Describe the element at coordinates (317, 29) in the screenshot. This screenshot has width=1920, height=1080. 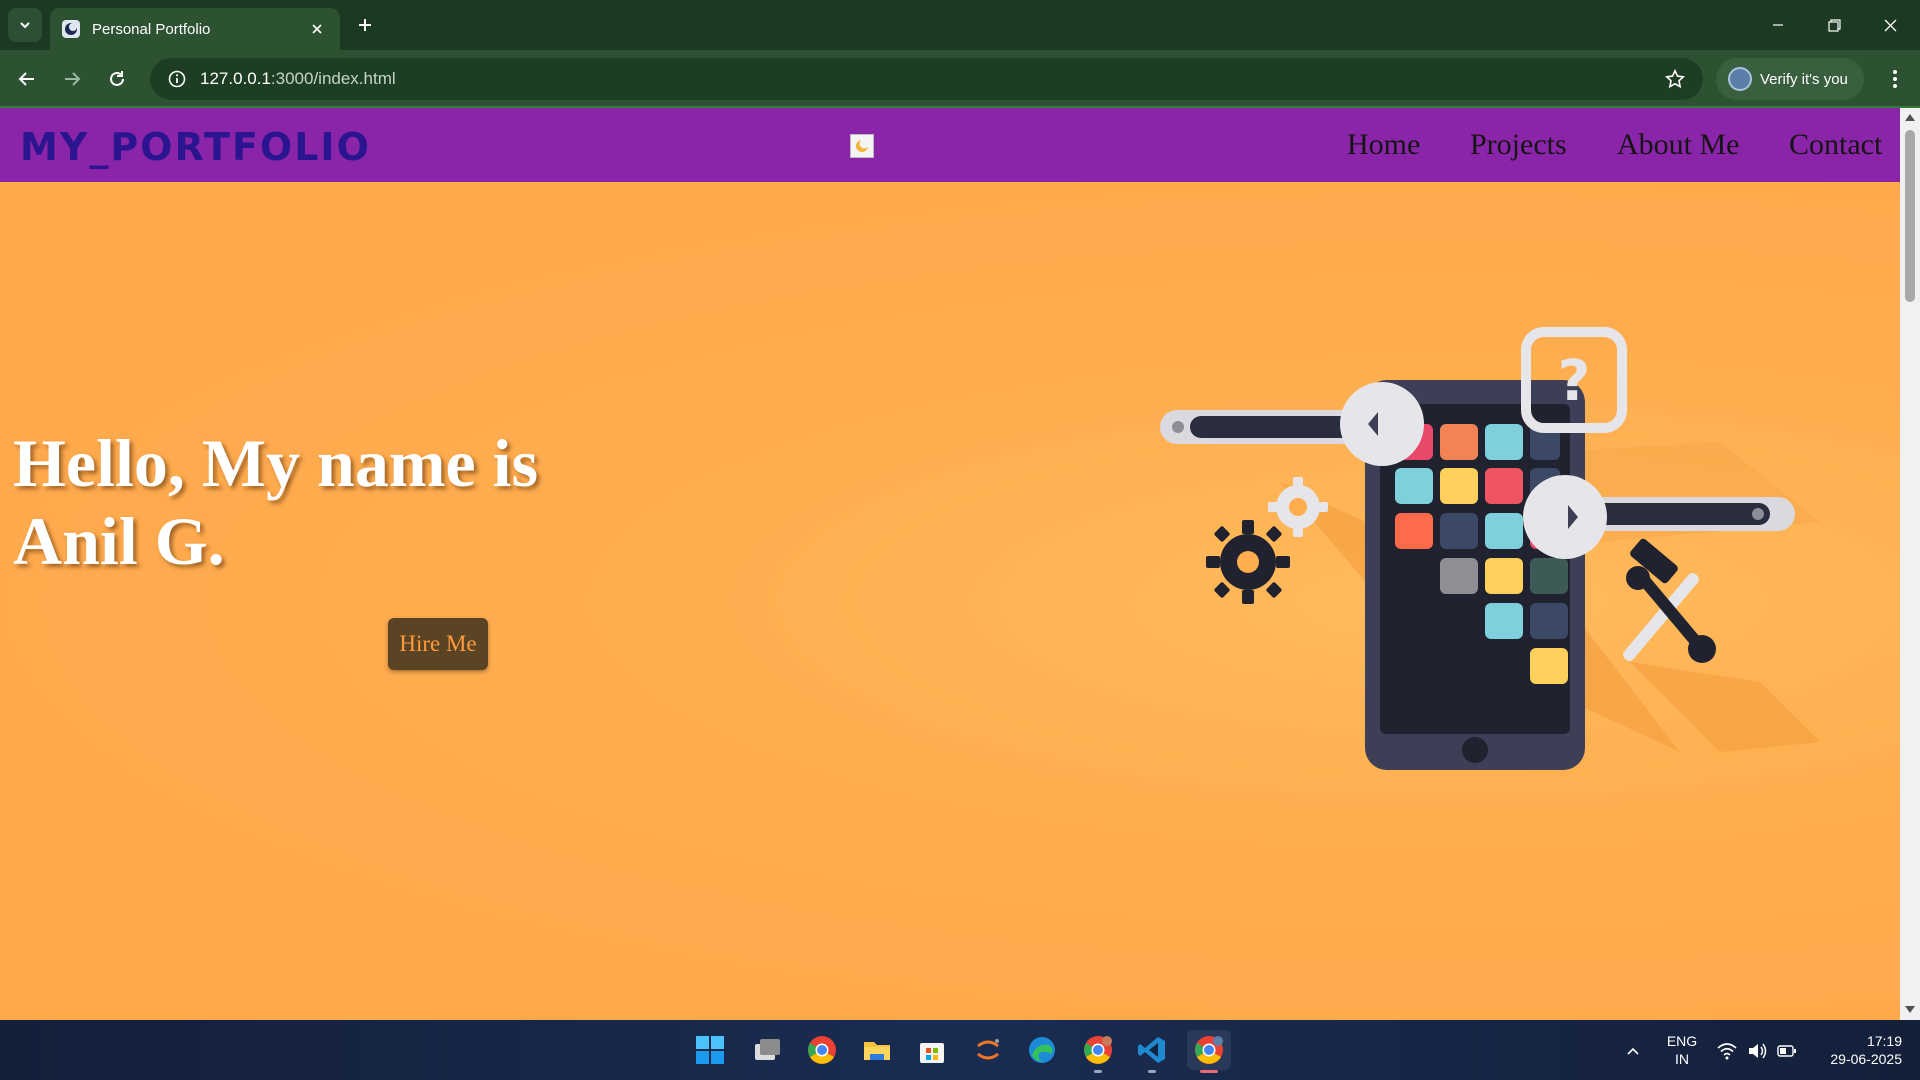
I see `close-tab-icon` at that location.